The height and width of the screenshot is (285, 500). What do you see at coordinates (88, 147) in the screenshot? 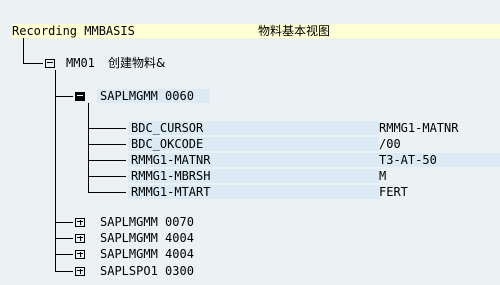
I see `tree-line-fields-vertical` at bounding box center [88, 147].